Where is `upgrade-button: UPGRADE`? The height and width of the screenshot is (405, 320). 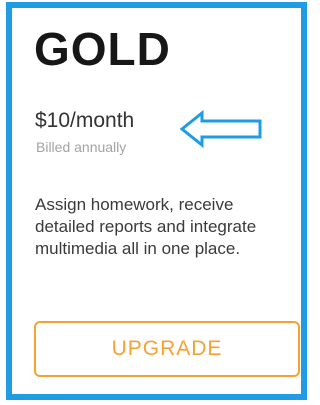 upgrade-button: UPGRADE is located at coordinates (167, 349).